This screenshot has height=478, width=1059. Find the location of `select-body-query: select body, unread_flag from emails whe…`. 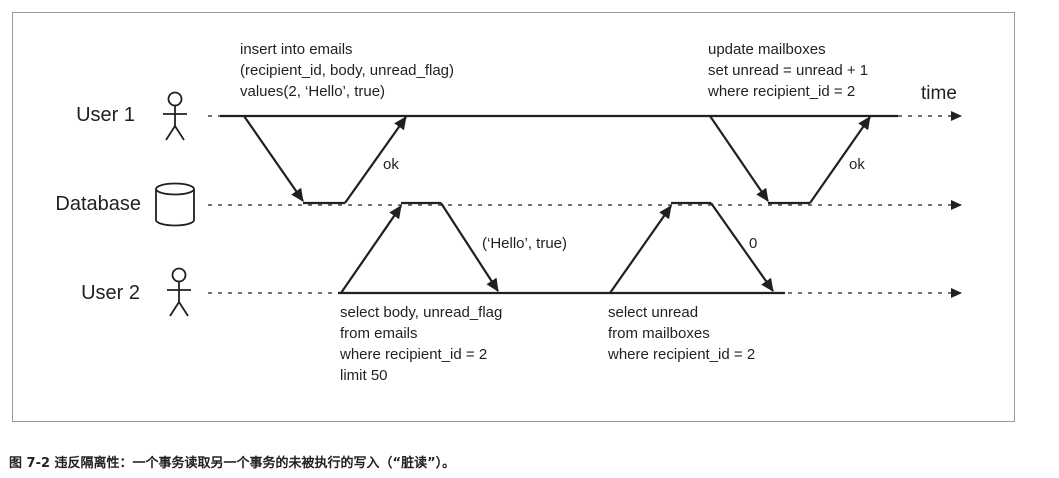

select-body-query: select body, unread_flag from emails whe… is located at coordinates (420, 344).